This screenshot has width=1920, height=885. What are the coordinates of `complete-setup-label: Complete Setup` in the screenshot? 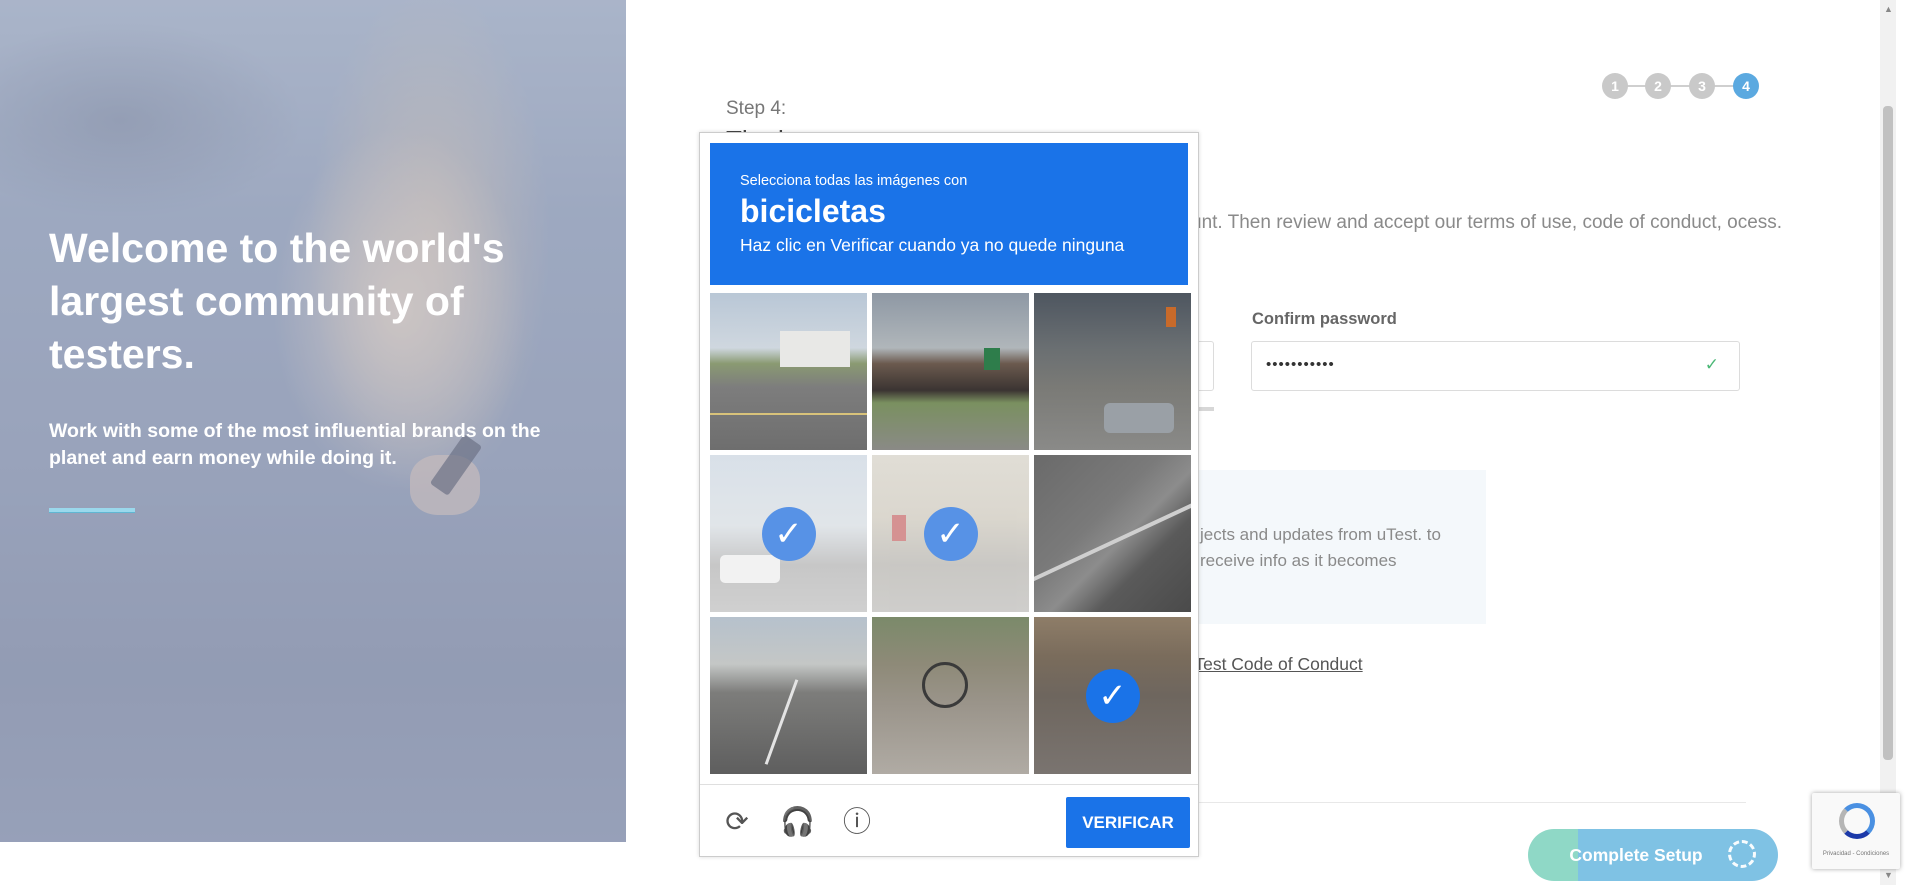 It's located at (1636, 855).